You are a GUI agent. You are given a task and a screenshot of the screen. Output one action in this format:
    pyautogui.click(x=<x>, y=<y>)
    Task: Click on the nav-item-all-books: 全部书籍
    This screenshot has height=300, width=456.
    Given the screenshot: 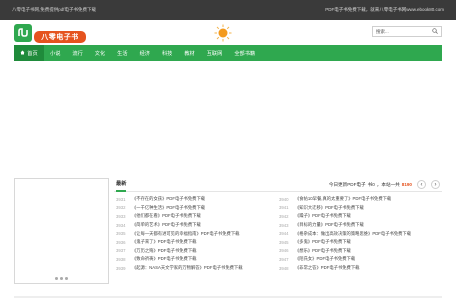 What is the action you would take?
    pyautogui.click(x=244, y=53)
    